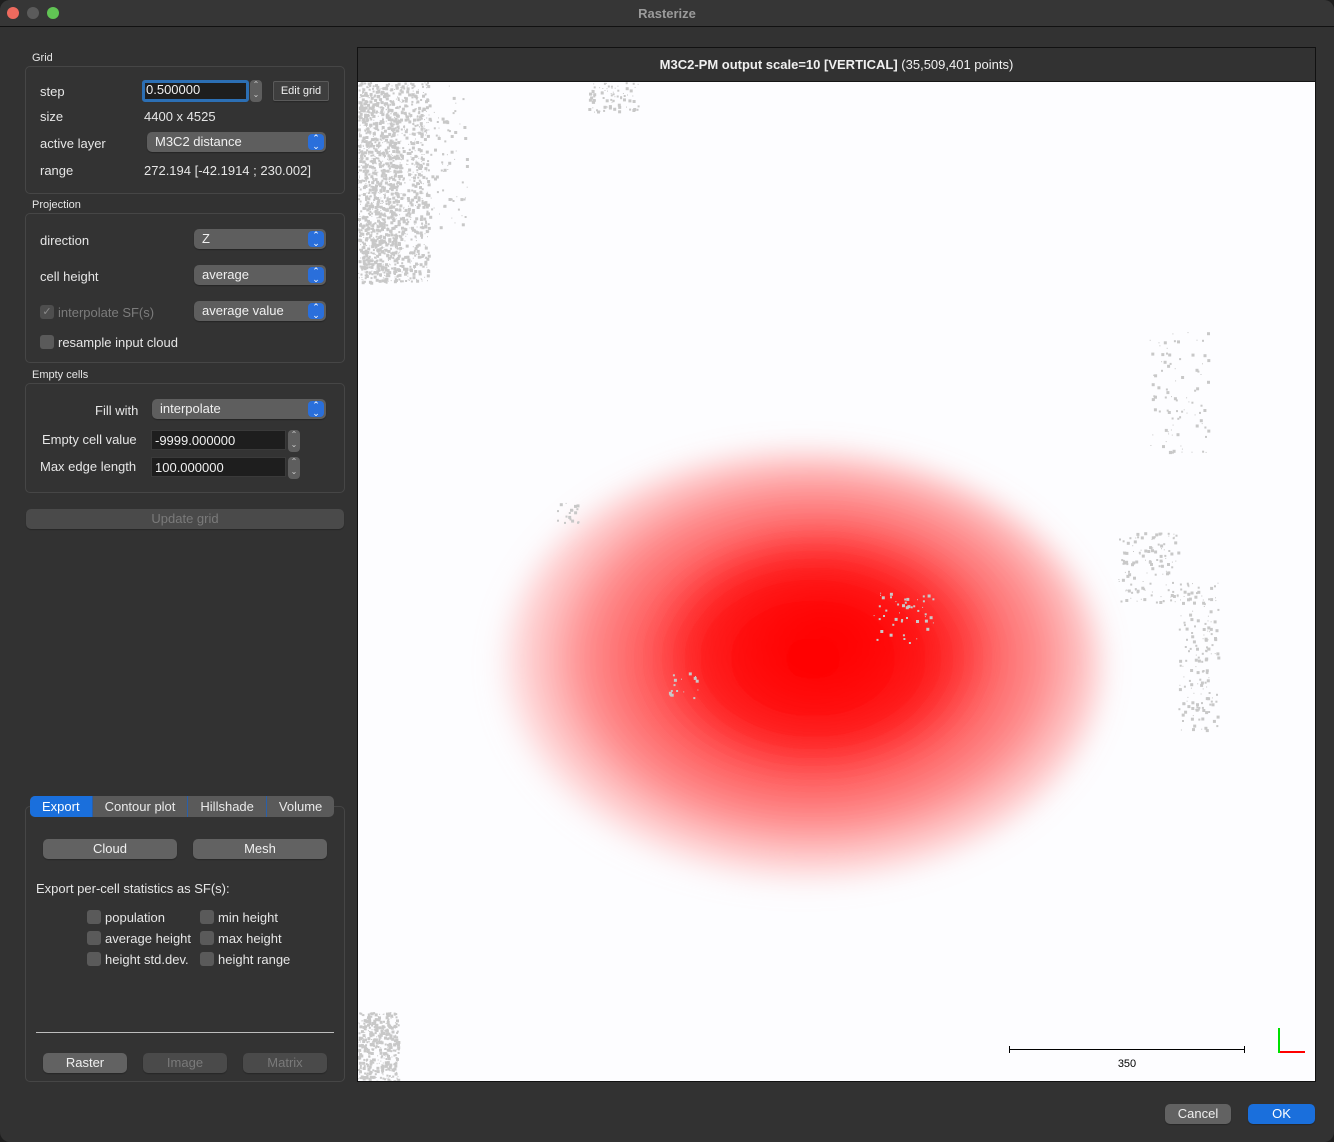 The image size is (1334, 1142). What do you see at coordinates (218, 467) in the screenshot?
I see `max-edge-length-input: 100.000000` at bounding box center [218, 467].